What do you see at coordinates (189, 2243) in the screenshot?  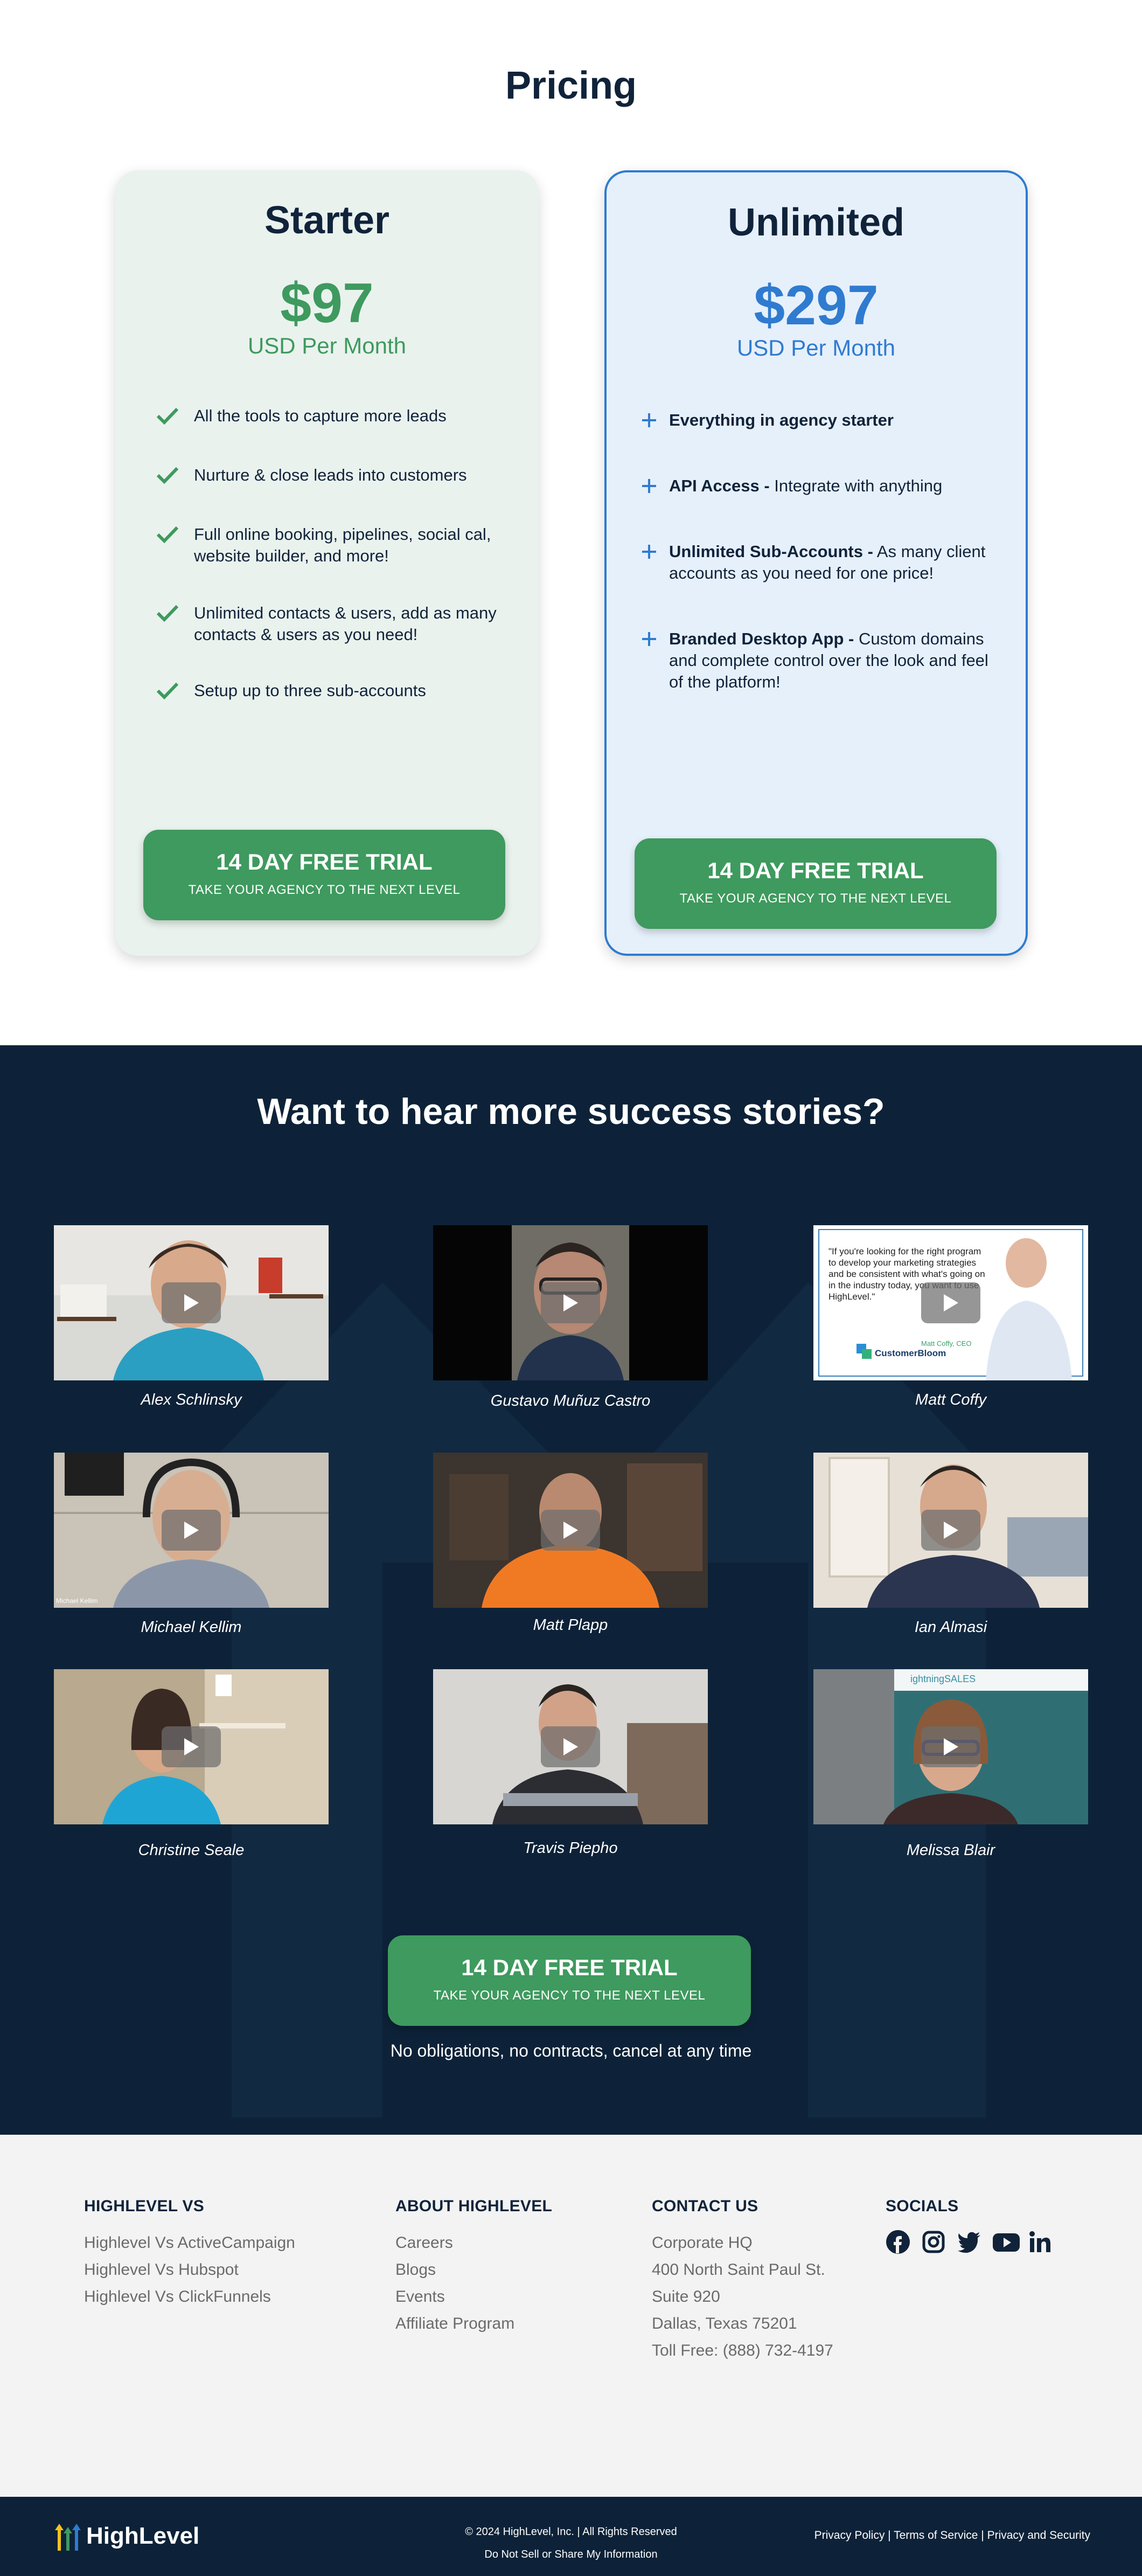 I see `footer-link: Highlevel Vs ActiveCampaign` at bounding box center [189, 2243].